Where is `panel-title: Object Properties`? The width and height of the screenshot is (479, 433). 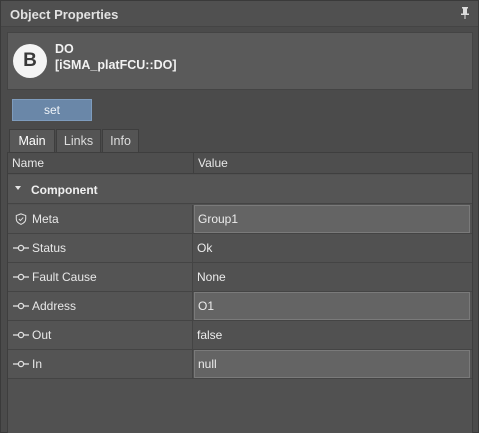 panel-title: Object Properties is located at coordinates (64, 14).